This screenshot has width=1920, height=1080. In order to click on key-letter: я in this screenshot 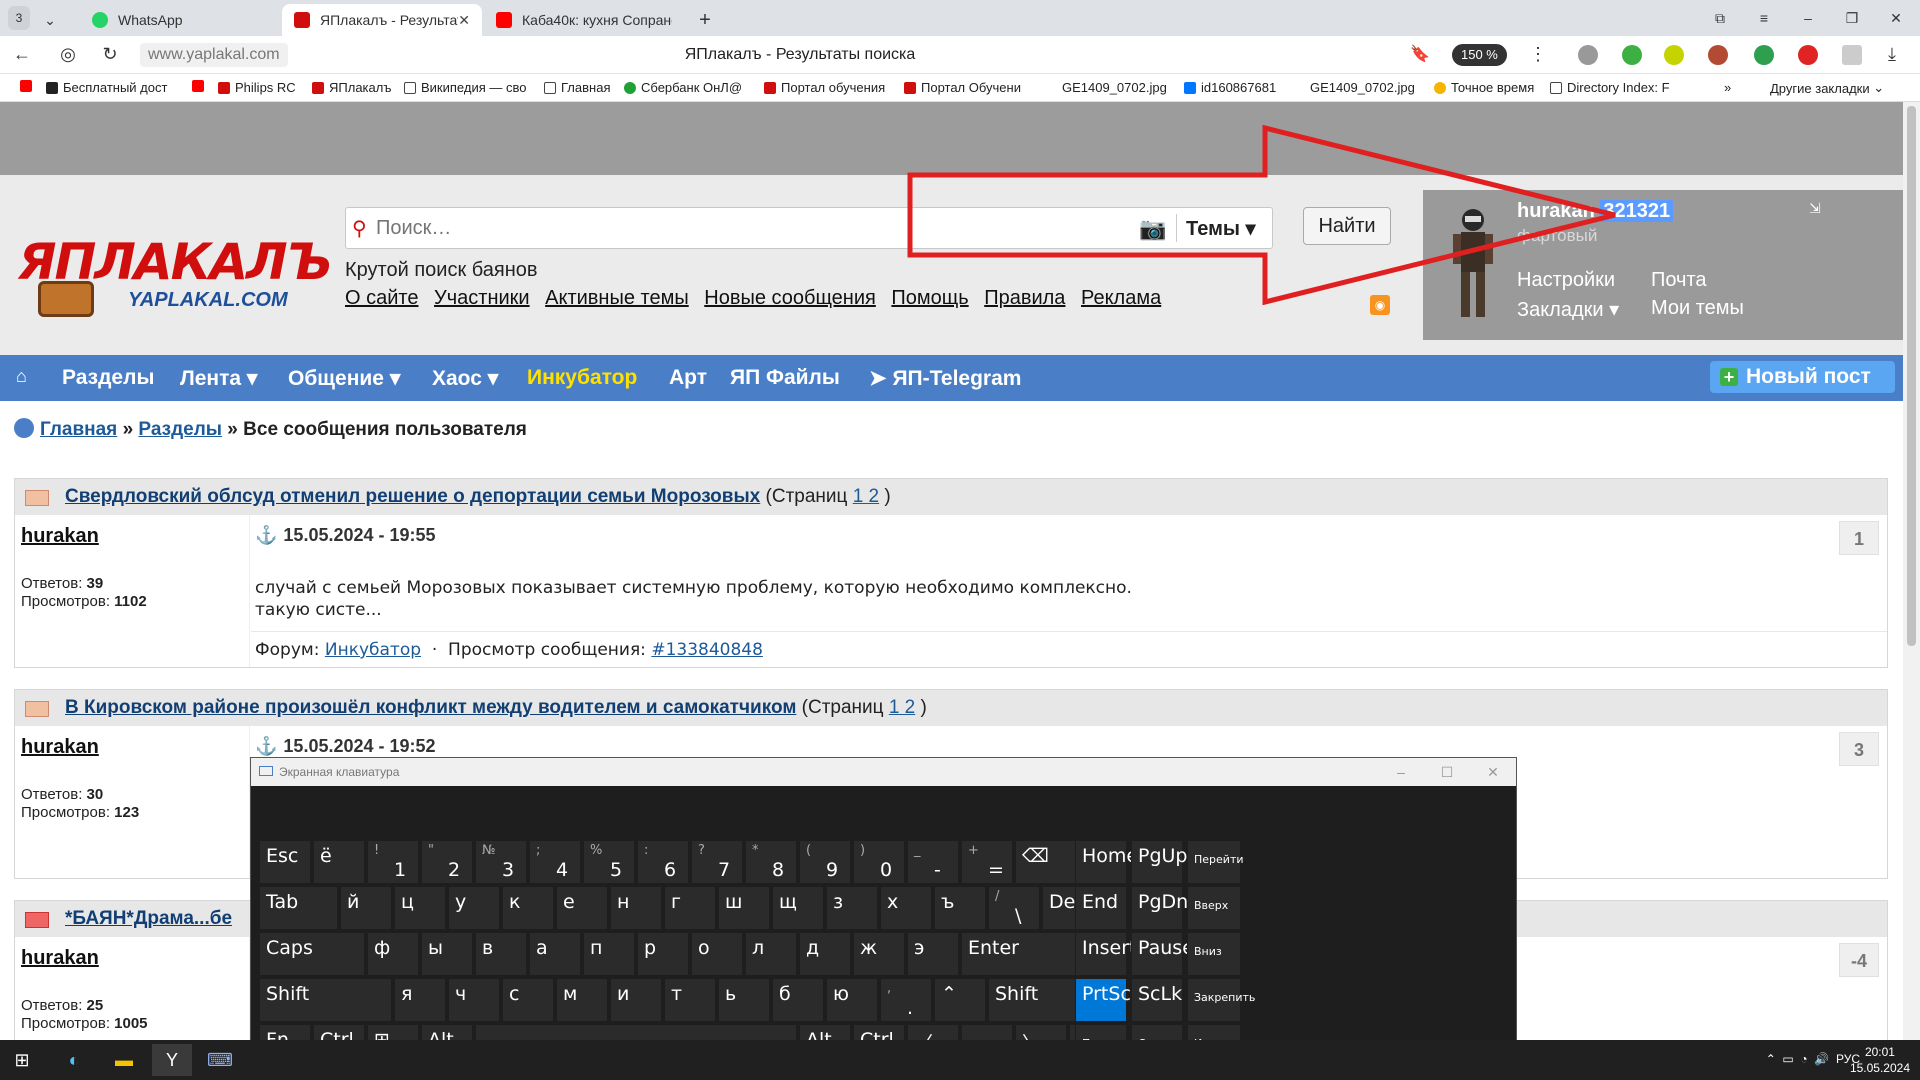, I will do `click(420, 1000)`.